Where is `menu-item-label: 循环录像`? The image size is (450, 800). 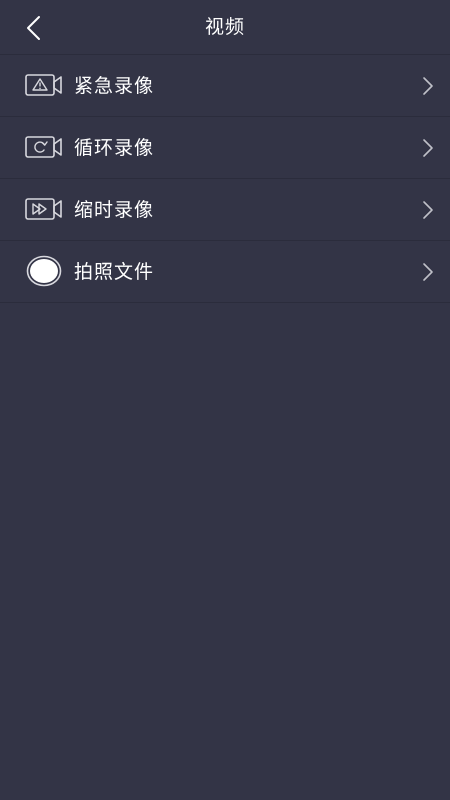 menu-item-label: 循环录像 is located at coordinates (114, 148).